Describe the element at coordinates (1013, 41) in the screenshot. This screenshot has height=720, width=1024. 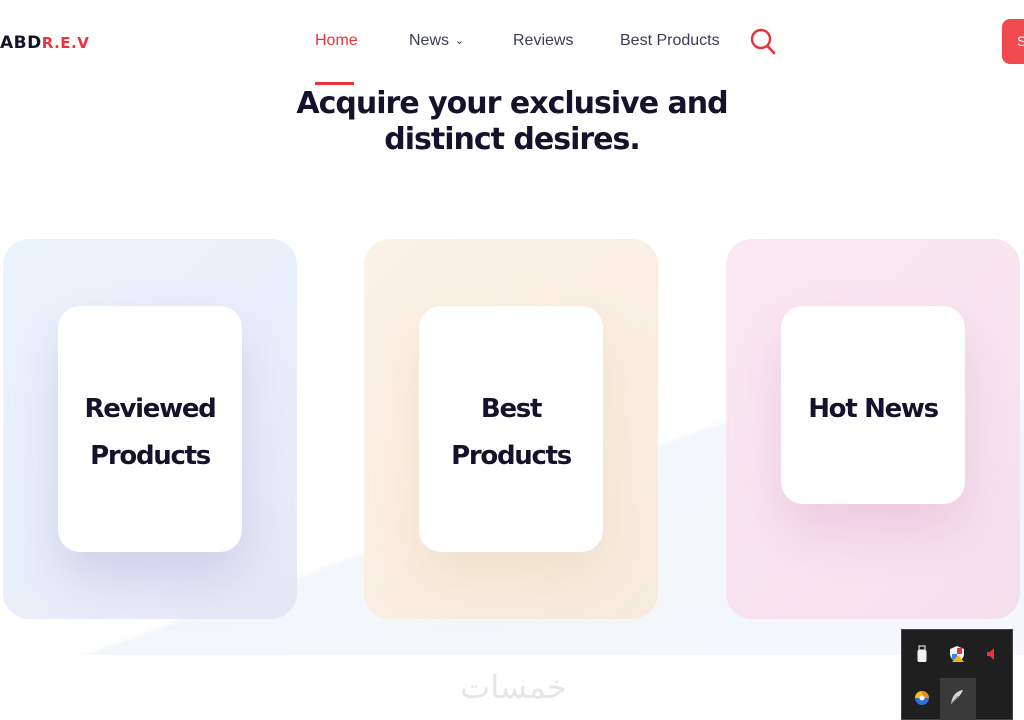
I see `cta-button: S` at that location.